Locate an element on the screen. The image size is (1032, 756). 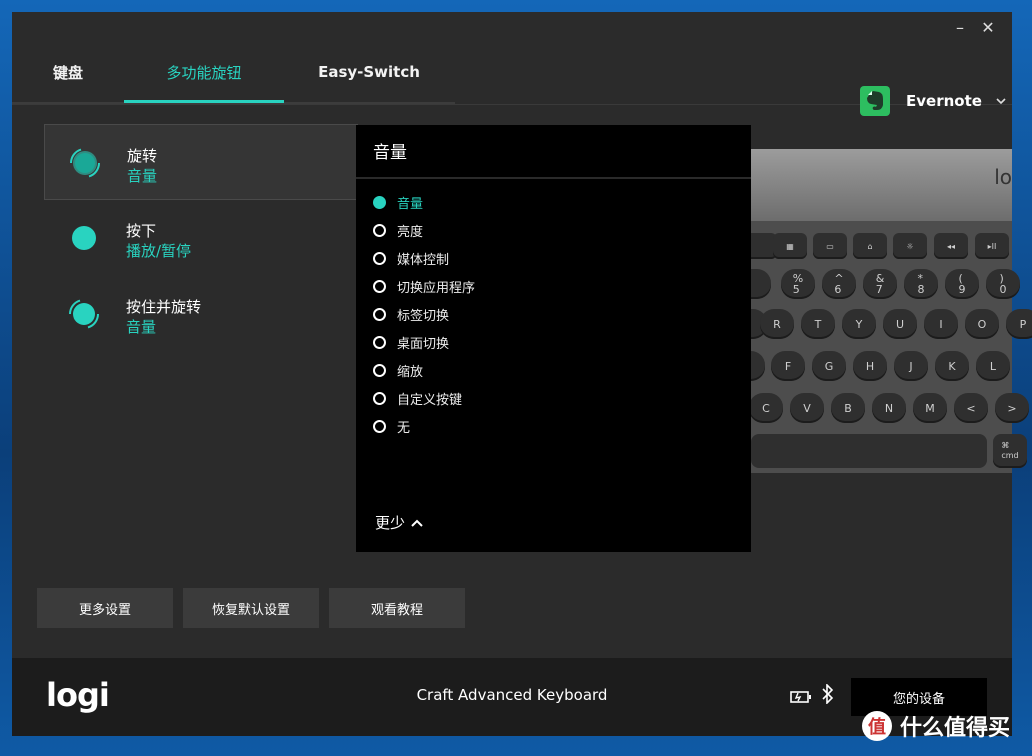
watermark-logo: 值 is located at coordinates (877, 726).